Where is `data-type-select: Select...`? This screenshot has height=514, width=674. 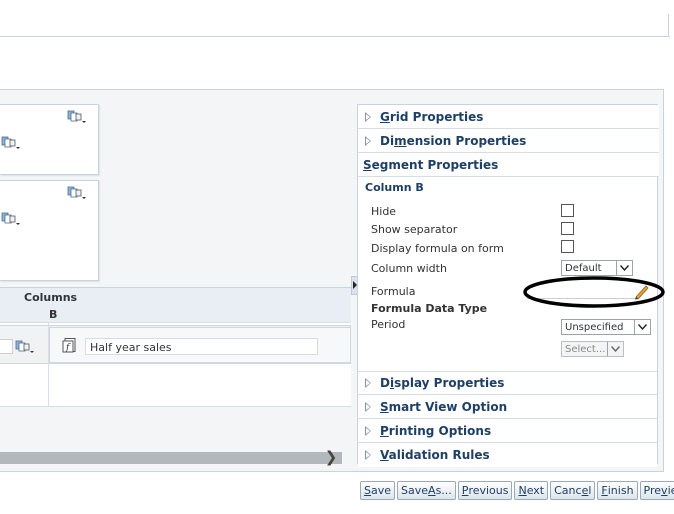 data-type-select: Select... is located at coordinates (592, 349).